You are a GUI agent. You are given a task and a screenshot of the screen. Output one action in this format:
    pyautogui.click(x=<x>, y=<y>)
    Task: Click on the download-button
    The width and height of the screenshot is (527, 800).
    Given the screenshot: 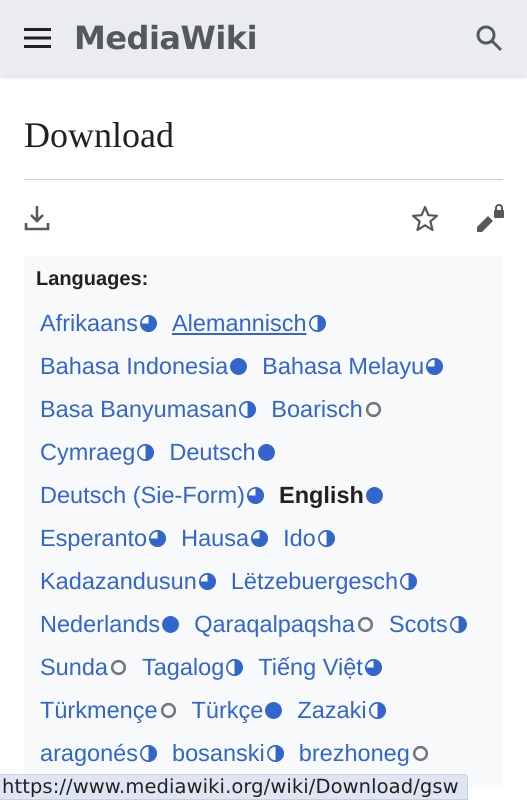 What is the action you would take?
    pyautogui.click(x=37, y=218)
    